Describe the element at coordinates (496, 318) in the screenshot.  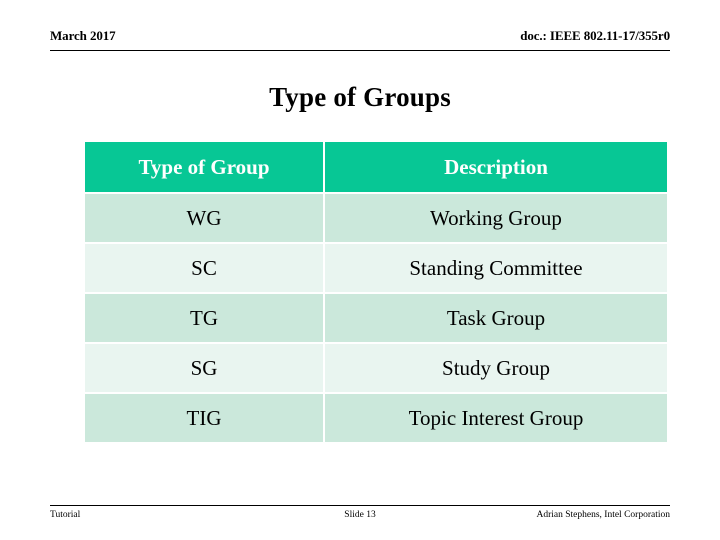
I see `cell-group-description: Task Group` at that location.